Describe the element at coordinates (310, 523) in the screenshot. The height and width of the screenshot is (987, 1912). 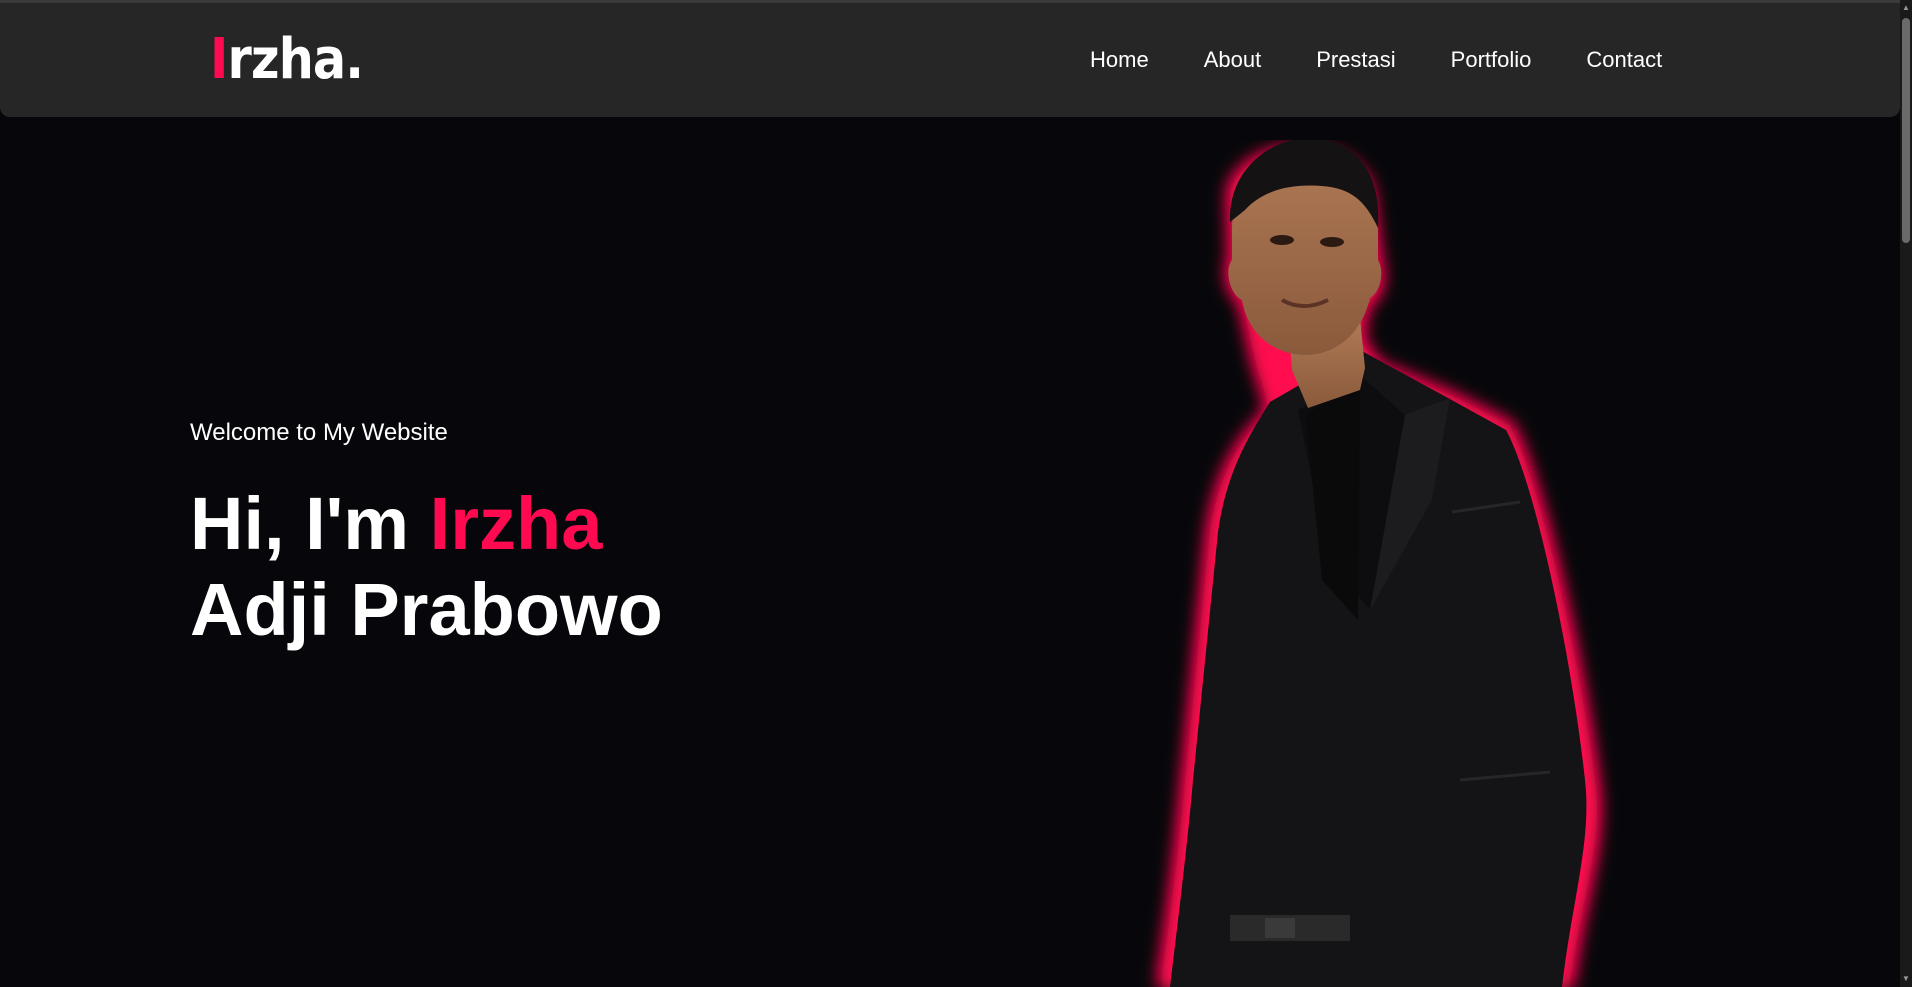
I see `greeting-text: Hi, I'm` at that location.